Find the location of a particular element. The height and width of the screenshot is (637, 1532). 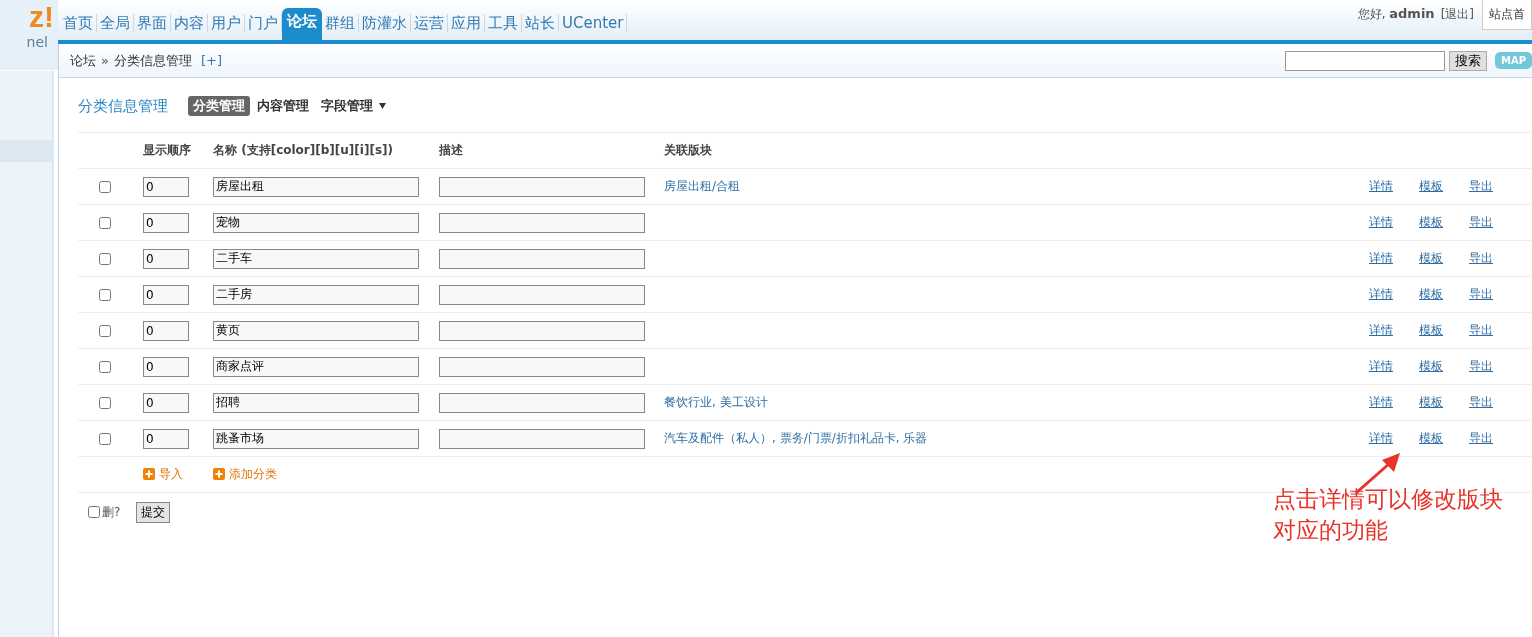

delete-checkbox is located at coordinates (94, 512).